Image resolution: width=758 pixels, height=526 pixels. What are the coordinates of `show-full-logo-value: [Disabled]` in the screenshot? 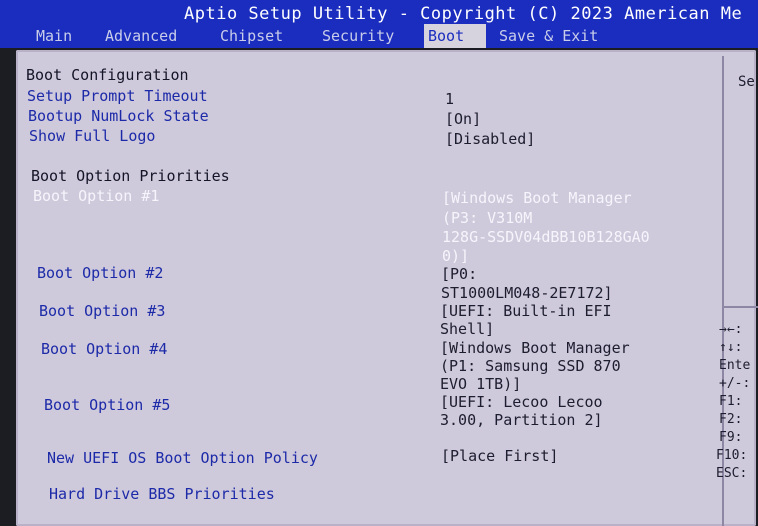 It's located at (490, 139).